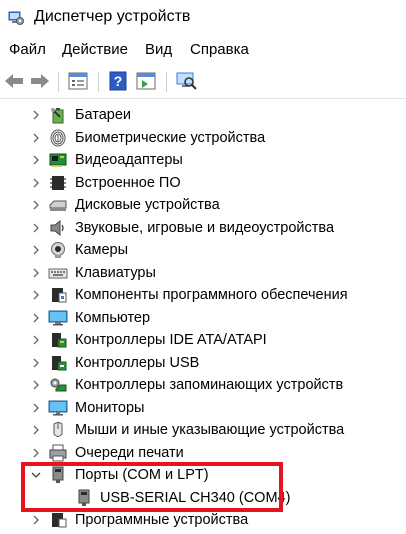 Image resolution: width=406 pixels, height=534 pixels. Describe the element at coordinates (58, 317) in the screenshot. I see `computer-icon` at that location.